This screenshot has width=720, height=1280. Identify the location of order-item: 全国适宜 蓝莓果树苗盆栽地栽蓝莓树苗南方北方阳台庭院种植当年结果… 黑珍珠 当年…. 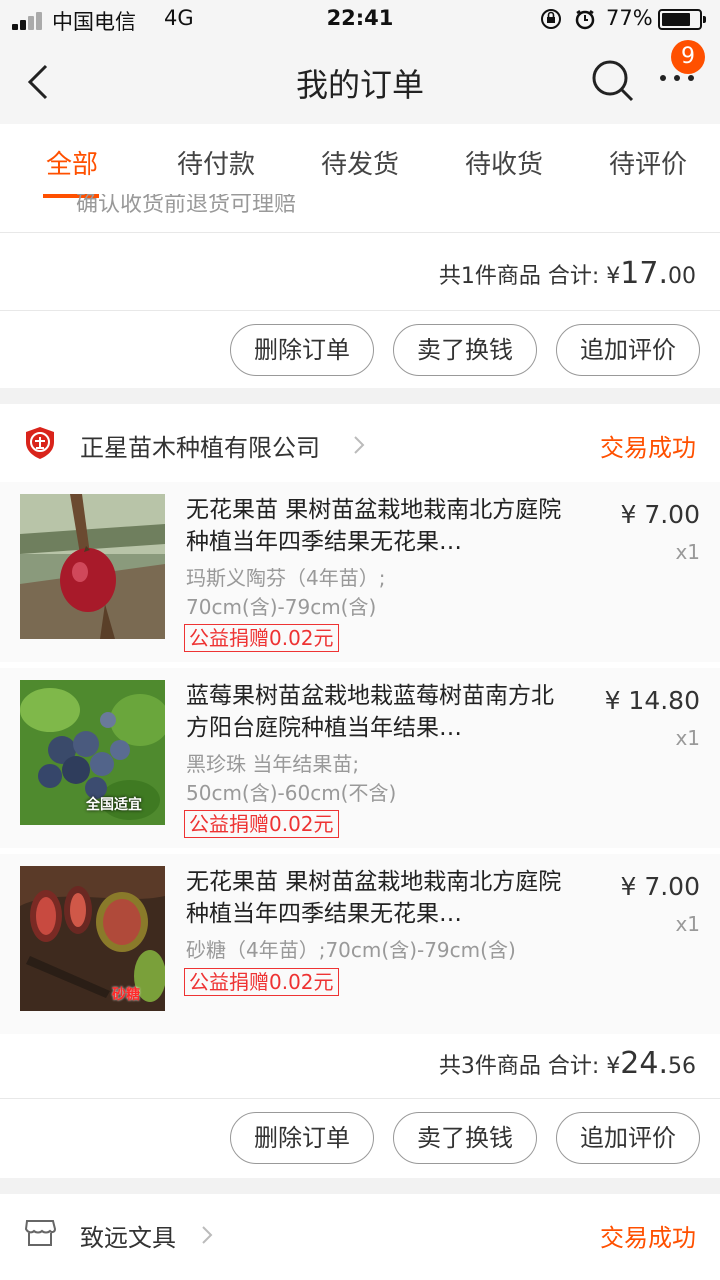
(360, 758).